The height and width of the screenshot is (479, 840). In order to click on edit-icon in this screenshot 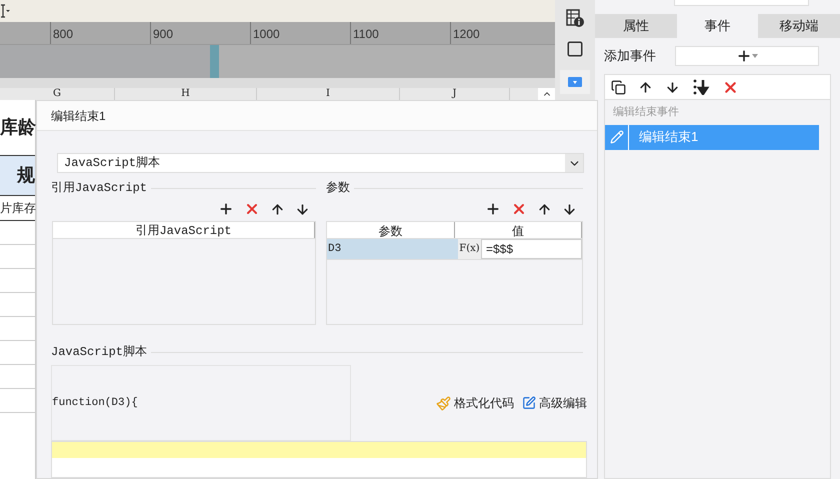, I will do `click(529, 403)`.